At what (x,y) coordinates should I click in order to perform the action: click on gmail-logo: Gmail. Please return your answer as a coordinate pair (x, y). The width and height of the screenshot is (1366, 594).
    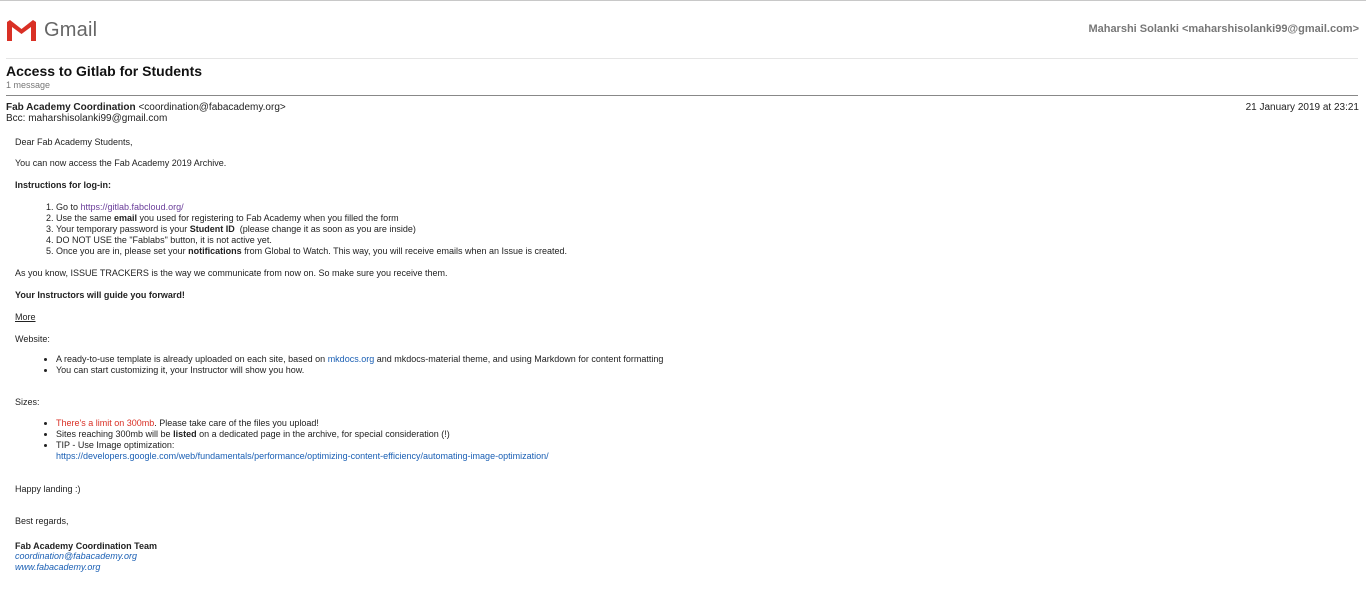
    Looking at the image, I should click on (51, 30).